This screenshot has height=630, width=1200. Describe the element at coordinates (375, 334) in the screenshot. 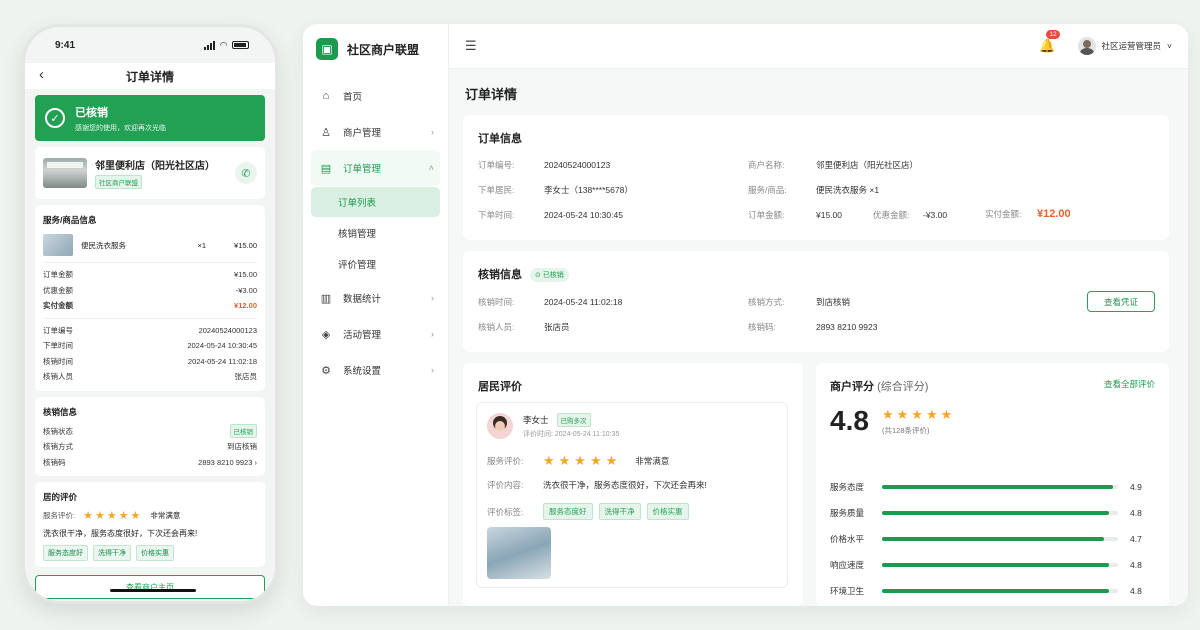

I see `sidebar-item-events: ◈ 活动管理 ›` at that location.